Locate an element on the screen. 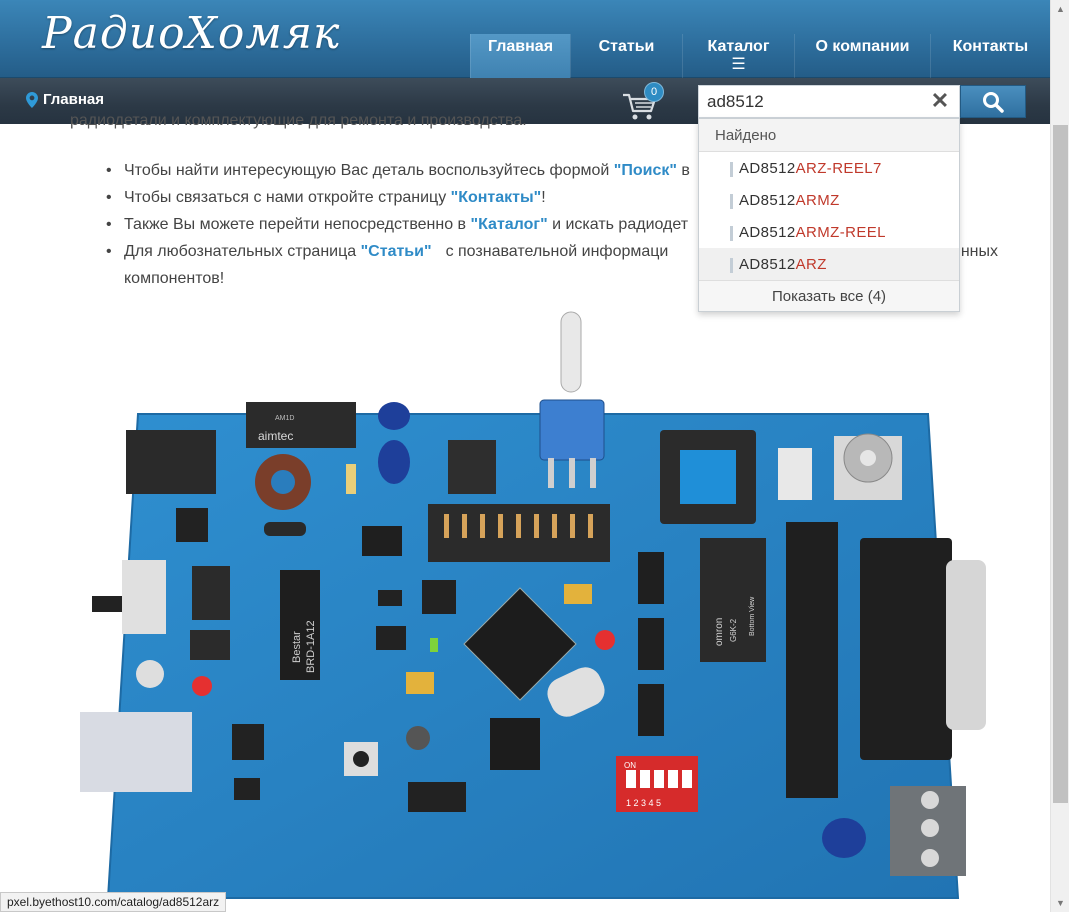 Image resolution: width=1069 pixels, height=912 pixels. suggestions-header: Найдено is located at coordinates (829, 135).